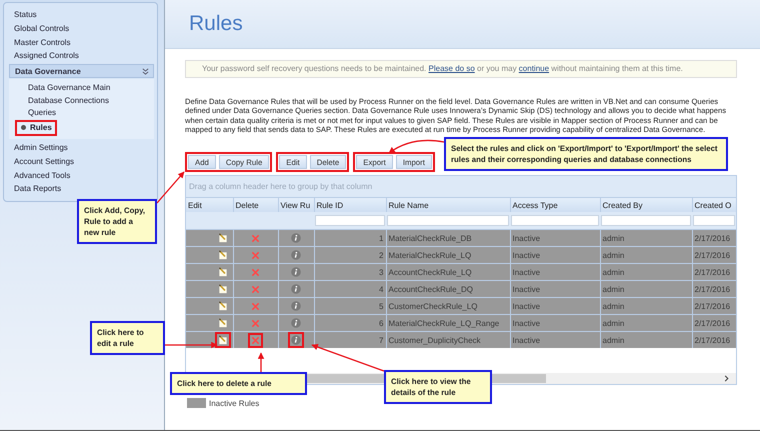 The image size is (760, 431). Describe the element at coordinates (350, 255) in the screenshot. I see `table-cell: 2` at that location.